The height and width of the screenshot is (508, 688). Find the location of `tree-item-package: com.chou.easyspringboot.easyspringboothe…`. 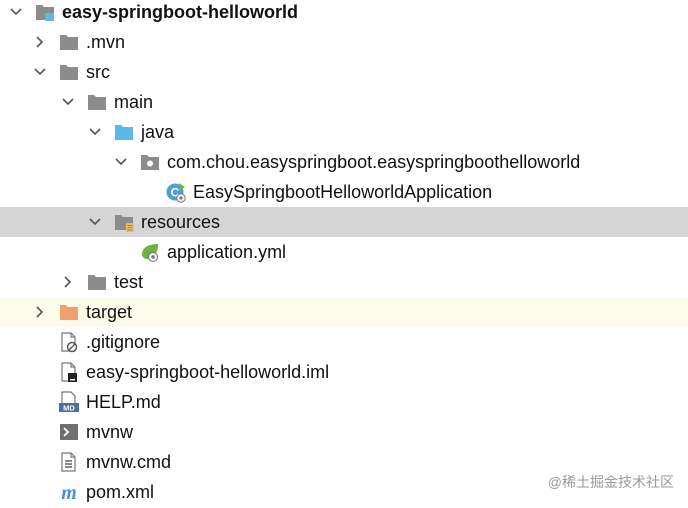

tree-item-package: com.chou.easyspringboot.easyspringboothe… is located at coordinates (344, 162).